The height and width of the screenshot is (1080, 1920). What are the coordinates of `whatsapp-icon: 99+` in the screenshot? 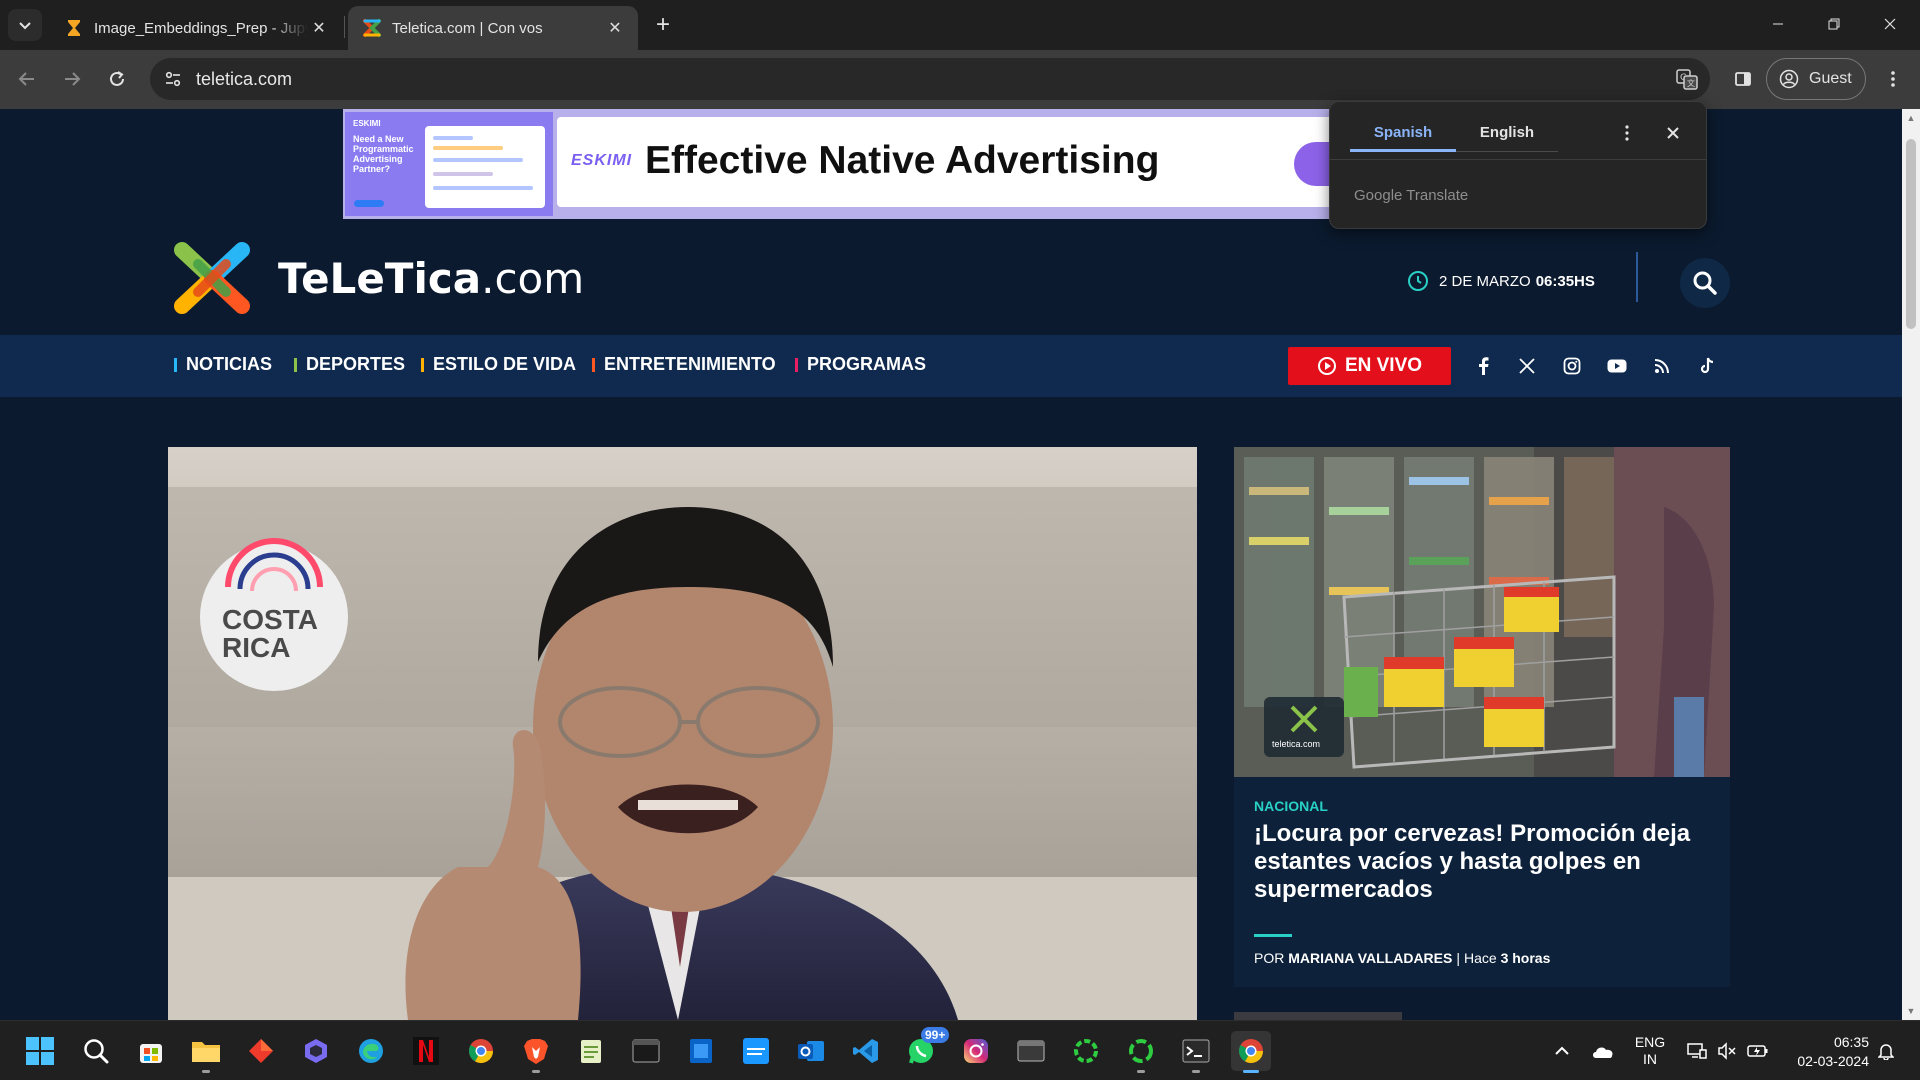 It's located at (925, 1049).